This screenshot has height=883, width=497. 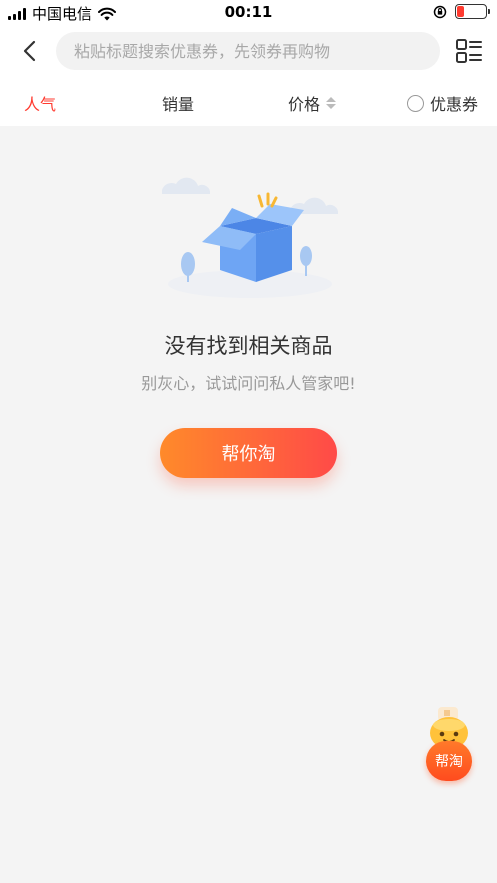 What do you see at coordinates (449, 761) in the screenshot?
I see `floating-help-label: 帮淘` at bounding box center [449, 761].